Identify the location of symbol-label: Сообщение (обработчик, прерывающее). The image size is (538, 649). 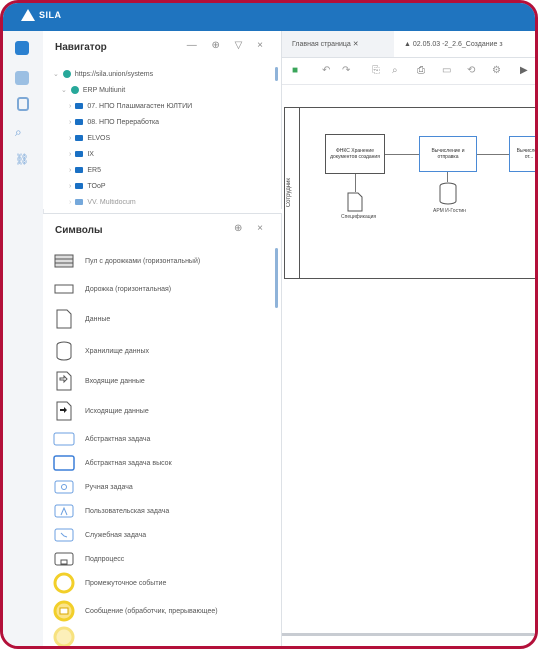
(151, 611).